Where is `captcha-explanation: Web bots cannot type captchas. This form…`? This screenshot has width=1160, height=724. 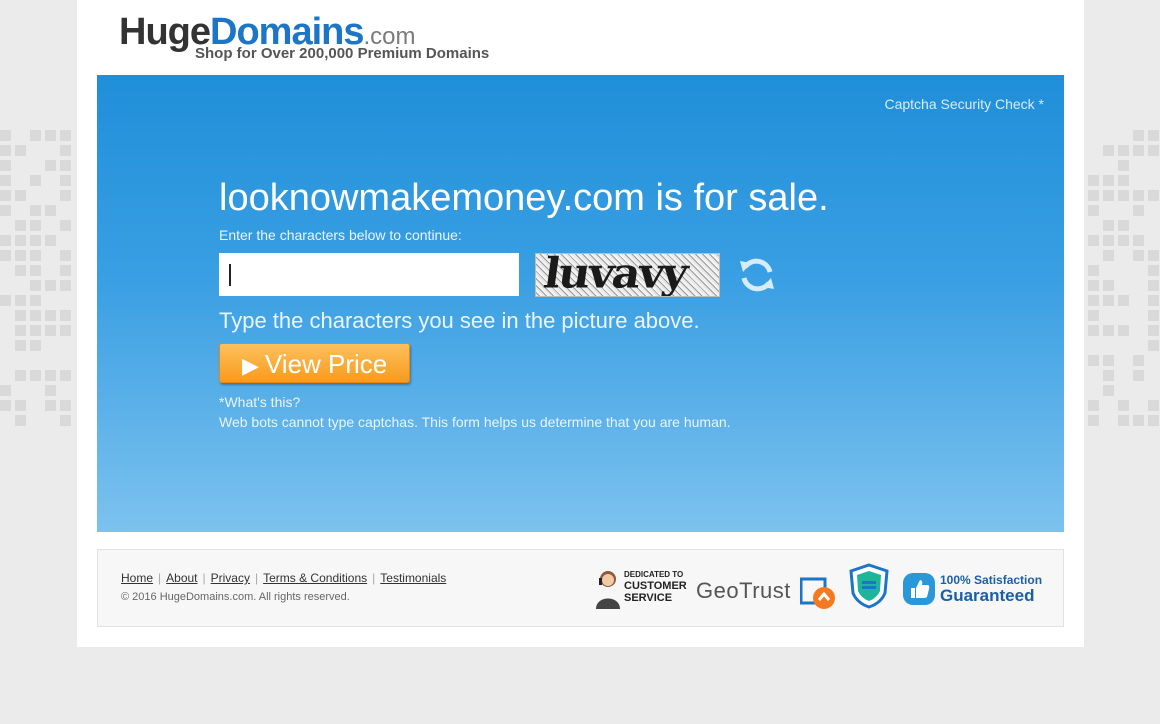
captcha-explanation: Web bots cannot type captchas. This form… is located at coordinates (475, 422).